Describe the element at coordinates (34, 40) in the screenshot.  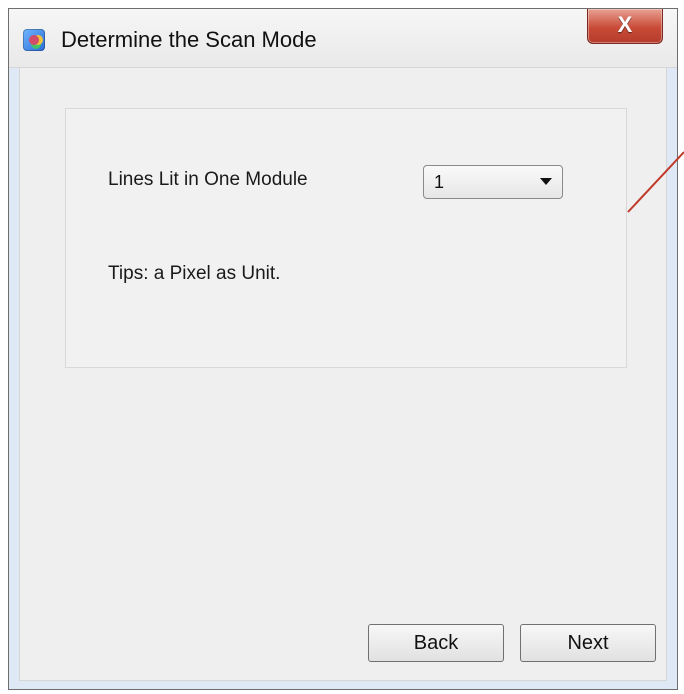
I see `app-icon` at that location.